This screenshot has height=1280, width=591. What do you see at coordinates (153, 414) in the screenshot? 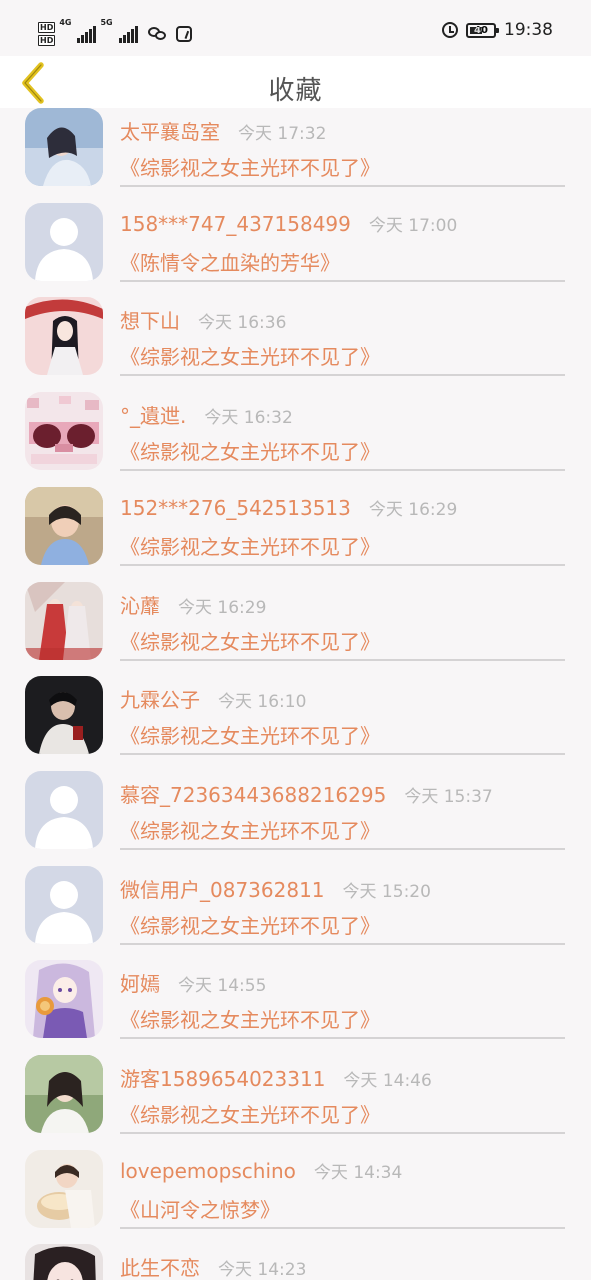
I see `username: °_遺迣.` at bounding box center [153, 414].